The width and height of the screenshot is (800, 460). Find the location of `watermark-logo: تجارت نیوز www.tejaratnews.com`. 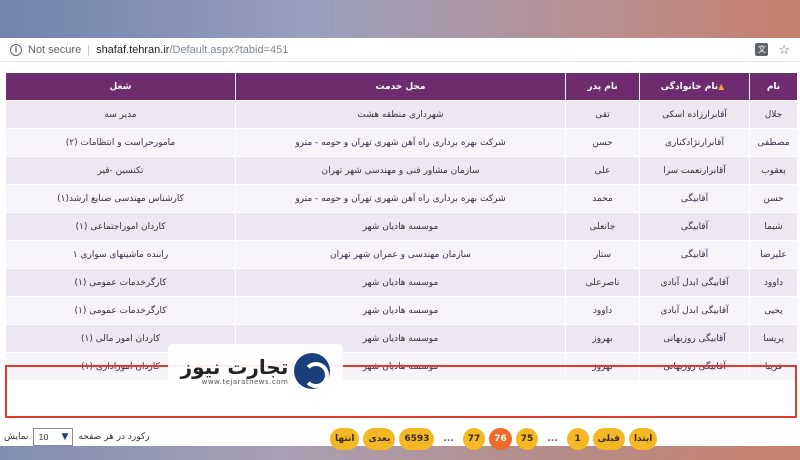

watermark-logo: تجارت نیوز www.tejaratnews.com is located at coordinates (255, 371).